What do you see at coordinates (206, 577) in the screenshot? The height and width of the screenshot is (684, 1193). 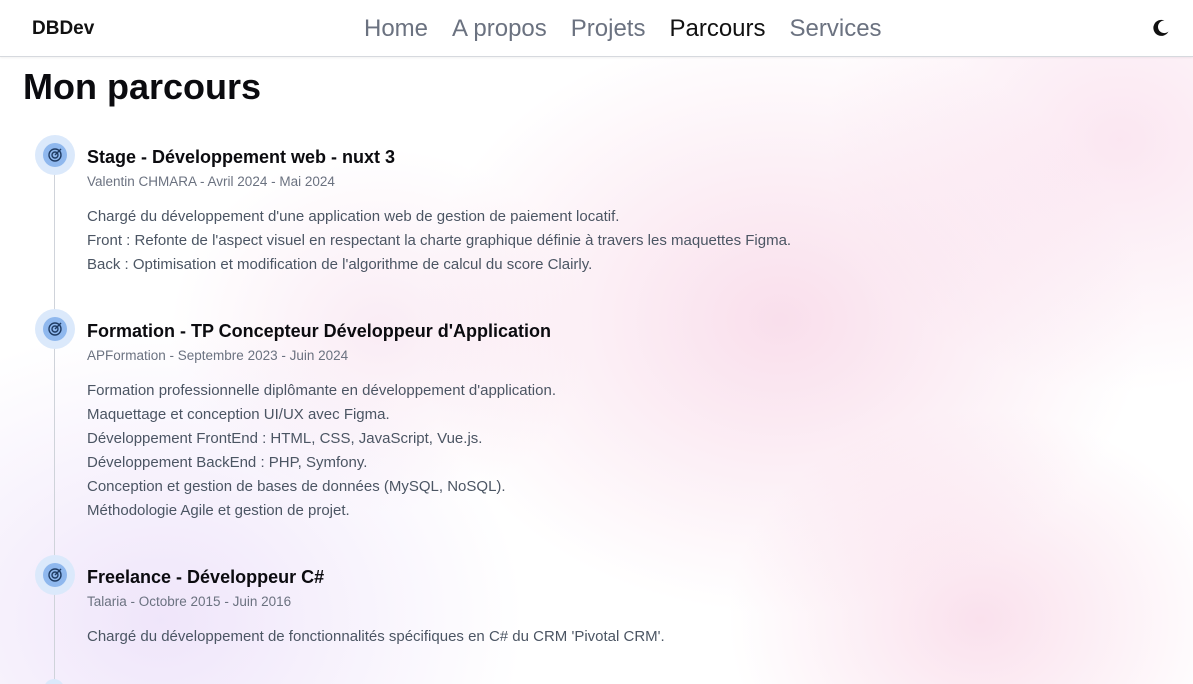 I see `entry-title: Freelance - Développeur C#` at bounding box center [206, 577].